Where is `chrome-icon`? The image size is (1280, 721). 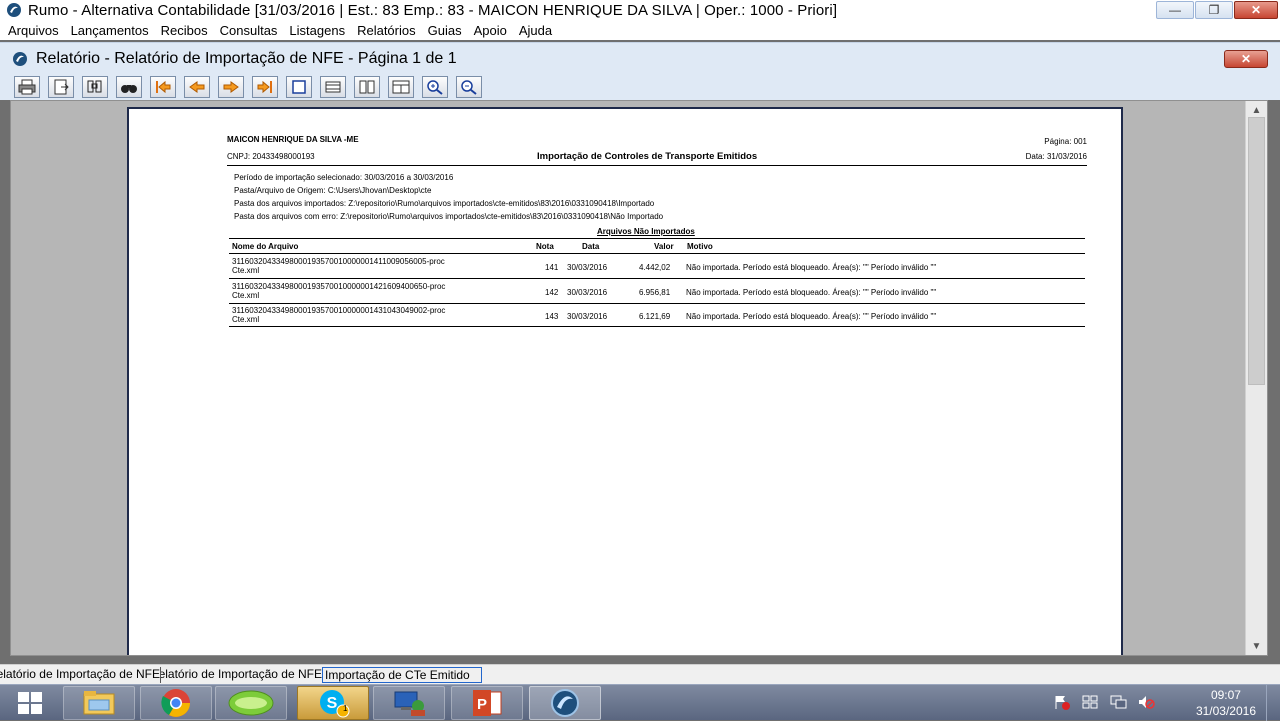 chrome-icon is located at coordinates (175, 703).